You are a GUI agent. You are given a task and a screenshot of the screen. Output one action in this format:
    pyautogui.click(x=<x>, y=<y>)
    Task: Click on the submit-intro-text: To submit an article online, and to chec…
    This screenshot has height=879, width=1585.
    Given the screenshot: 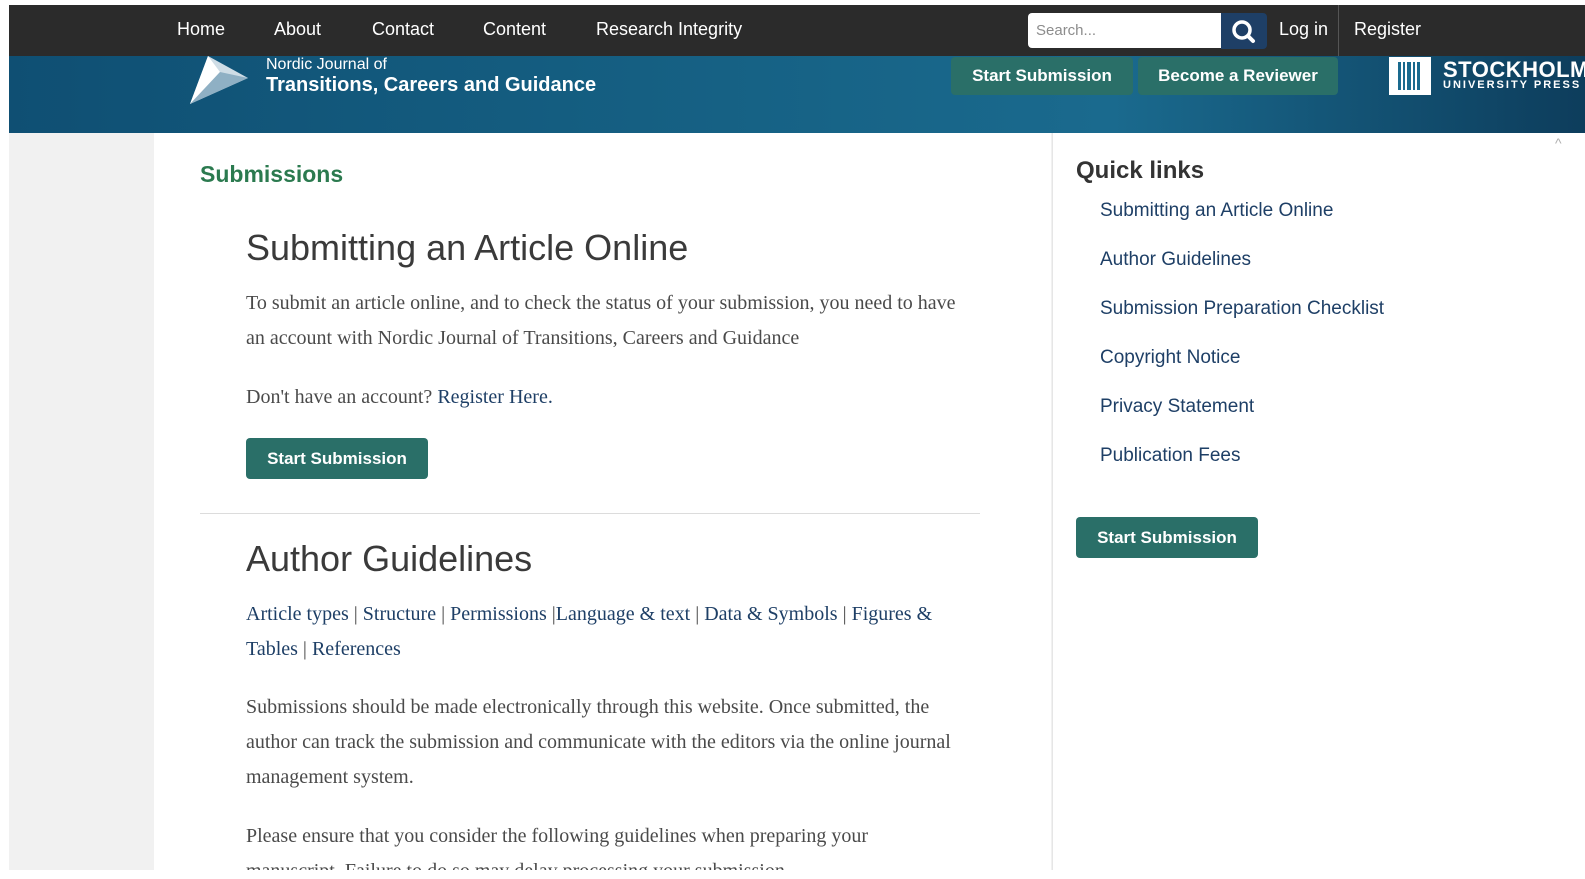 What is the action you would take?
    pyautogui.click(x=601, y=320)
    